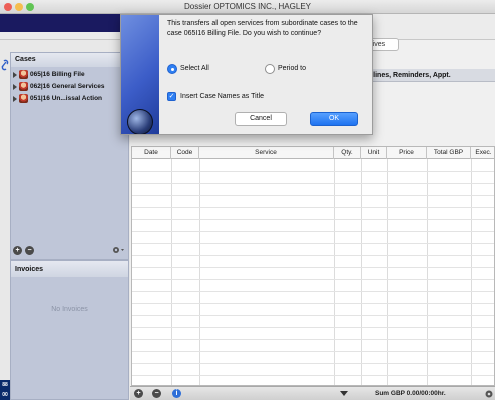 The image size is (495, 400). Describe the element at coordinates (483, 153) in the screenshot. I see `column-header-exec: Exec.` at that location.